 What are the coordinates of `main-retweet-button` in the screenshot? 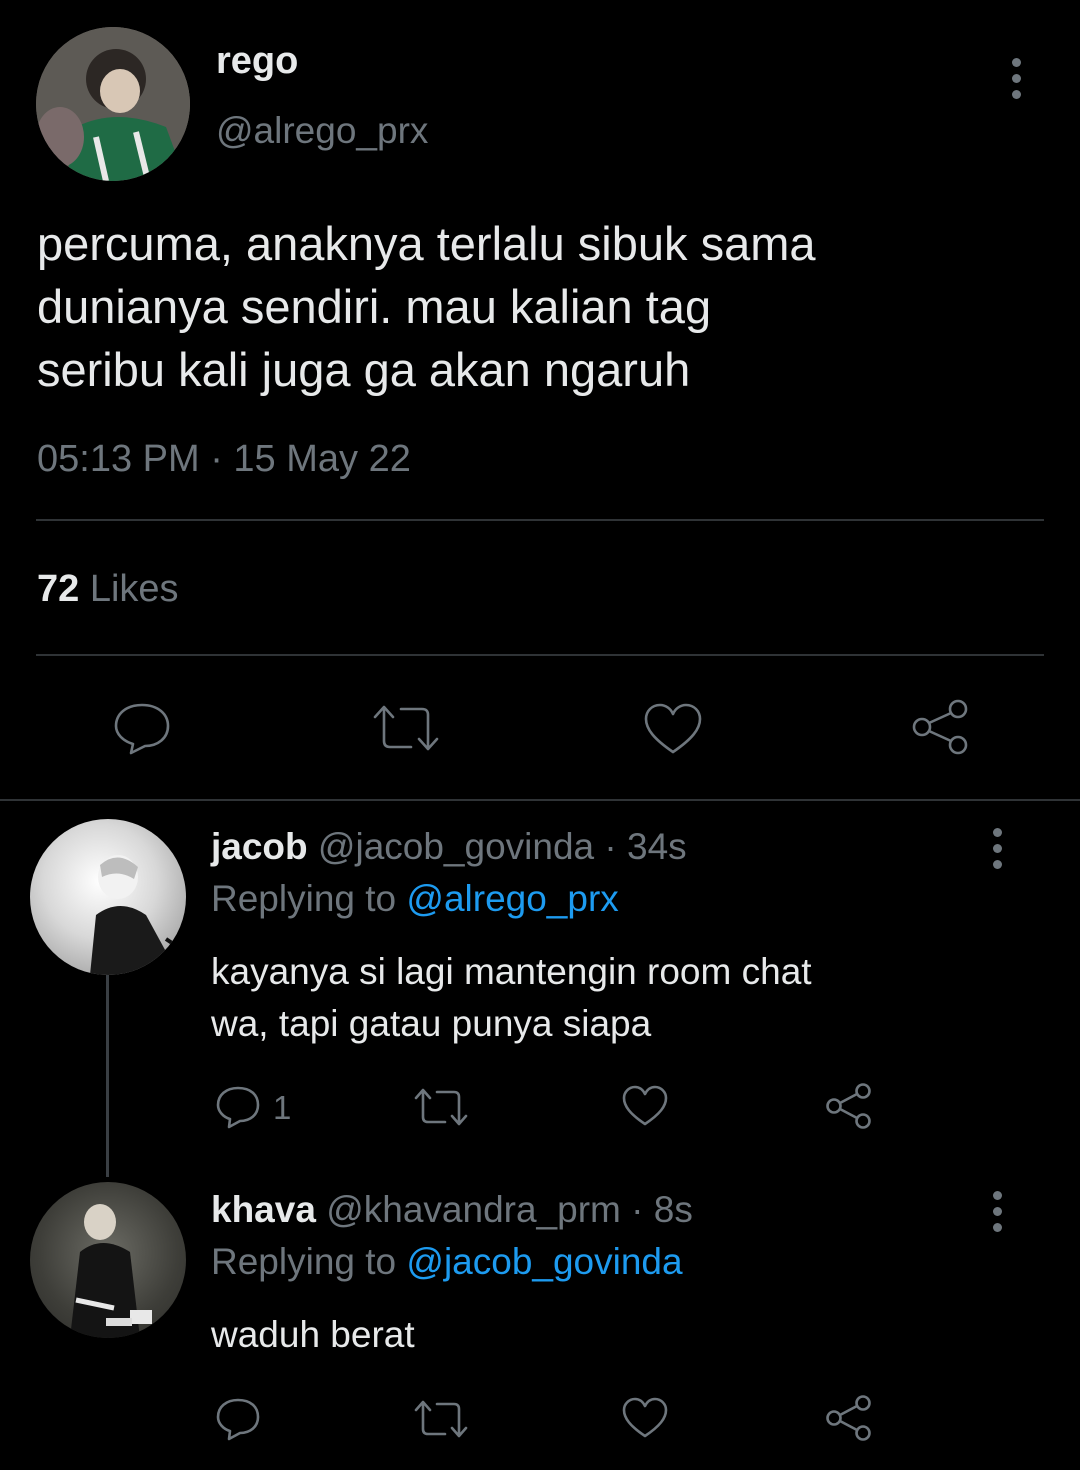 It's located at (406, 728).